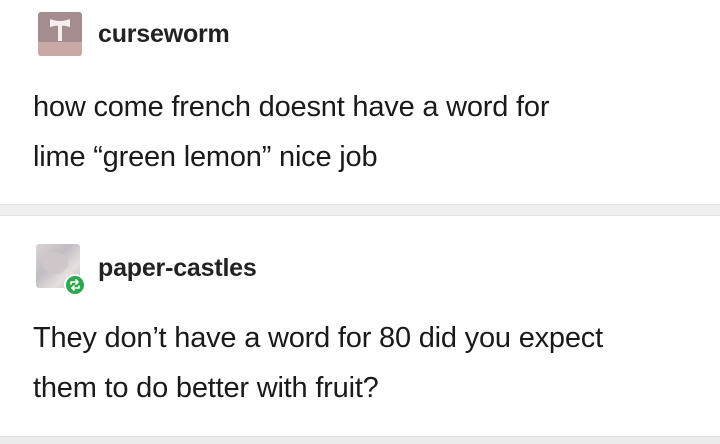  What do you see at coordinates (60, 30) in the screenshot?
I see `axe-icon` at bounding box center [60, 30].